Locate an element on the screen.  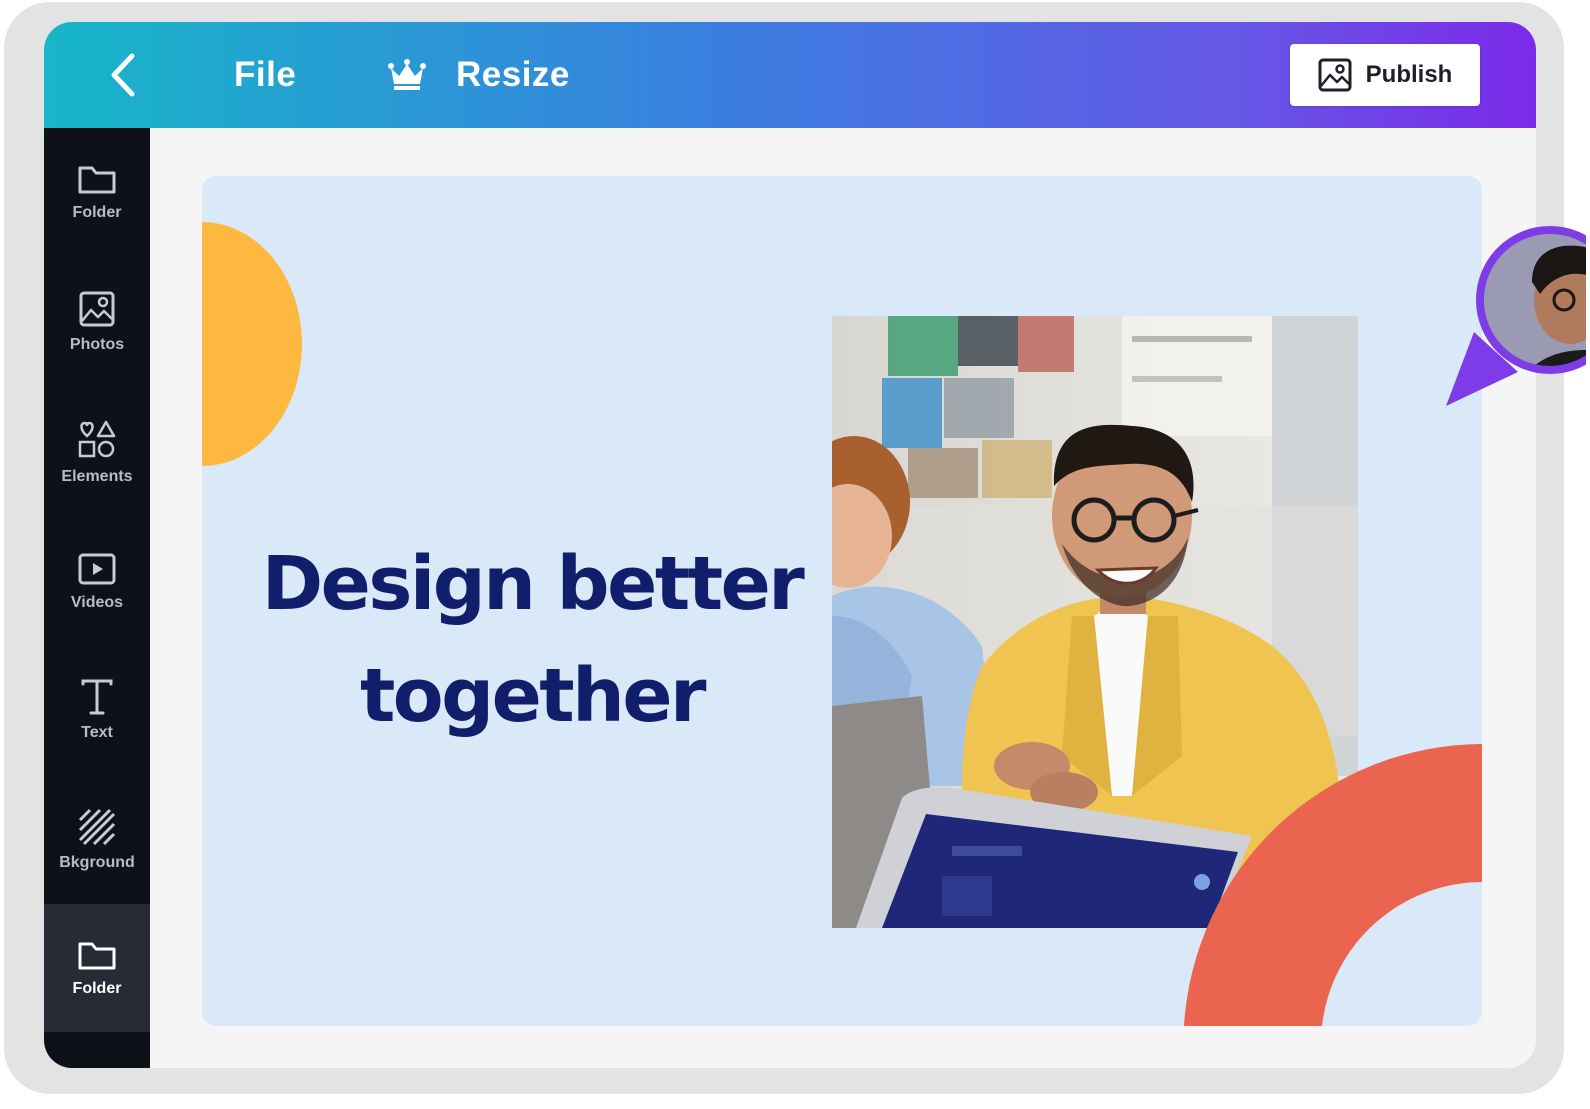
sidebar-item-elements: Elements is located at coordinates (97, 452).